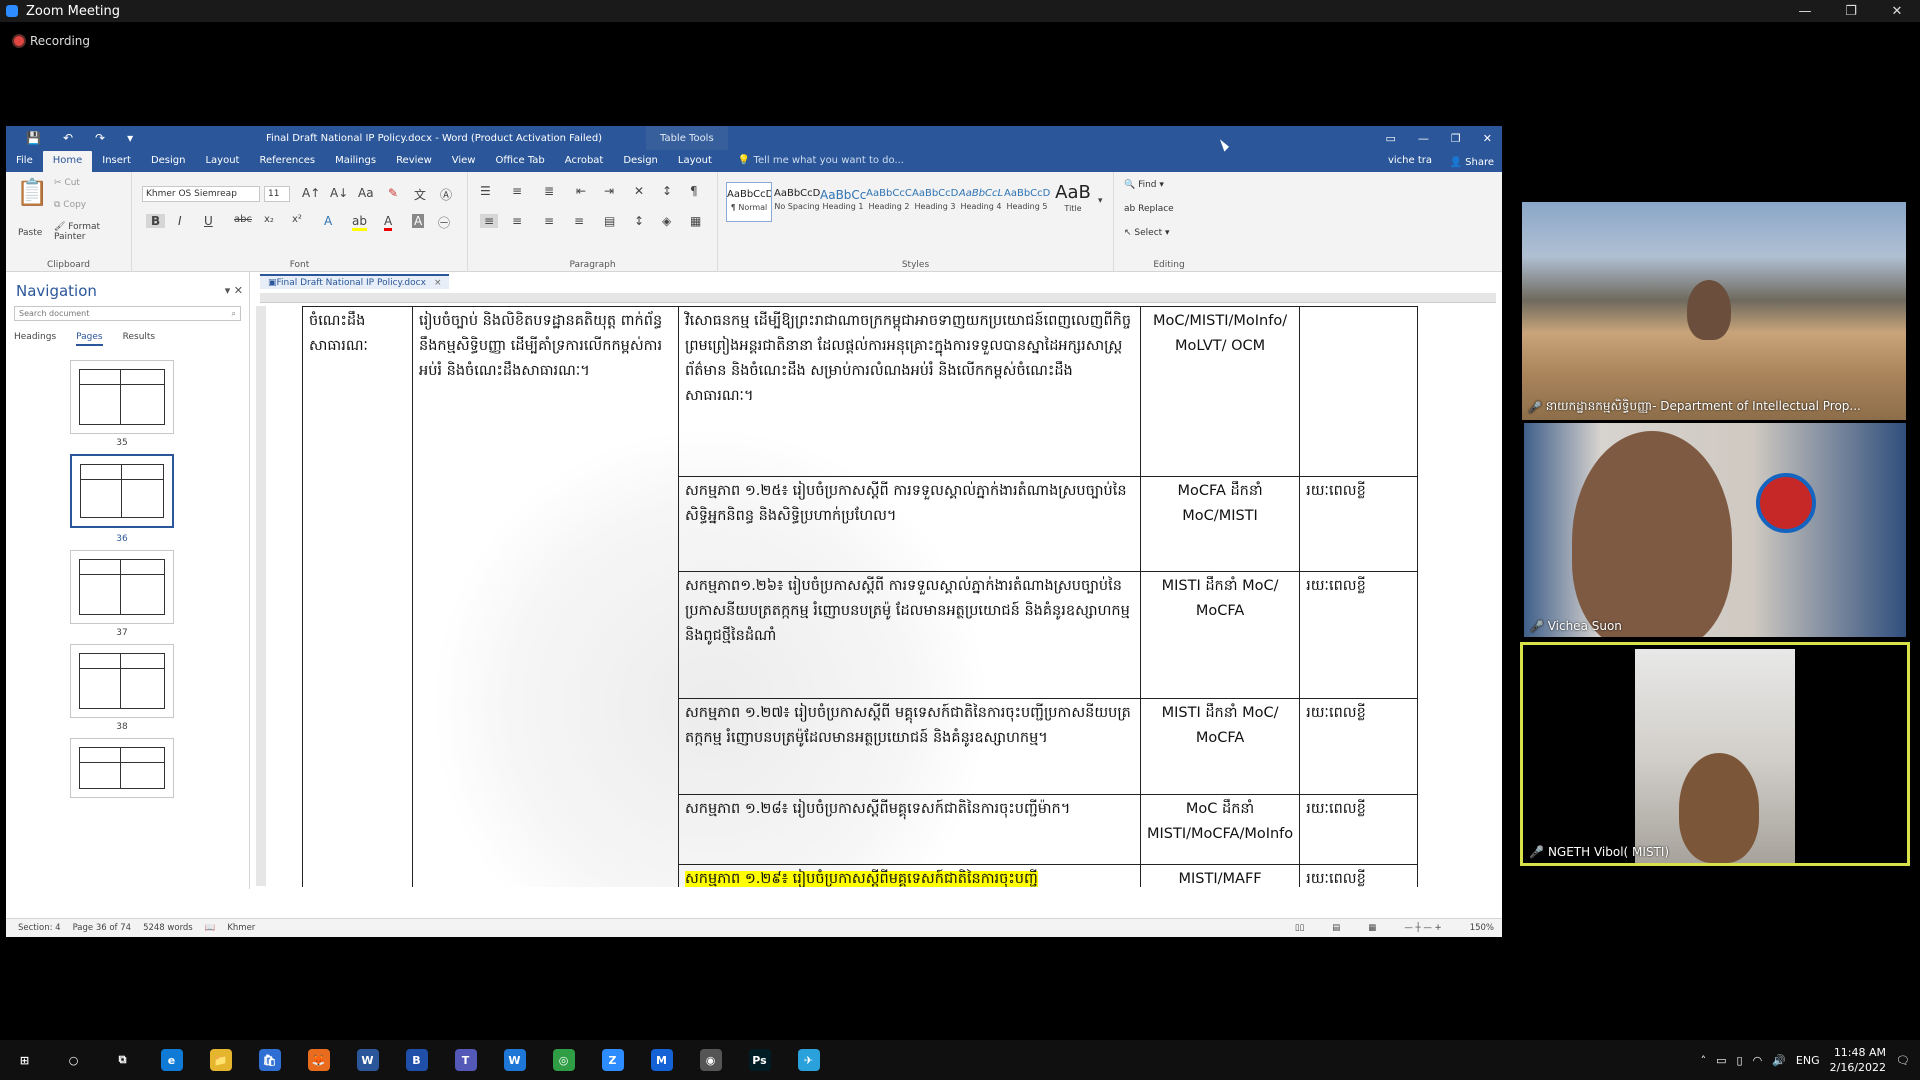 This screenshot has height=1080, width=1920. What do you see at coordinates (1897, 11) in the screenshot?
I see `close-button: ✕` at bounding box center [1897, 11].